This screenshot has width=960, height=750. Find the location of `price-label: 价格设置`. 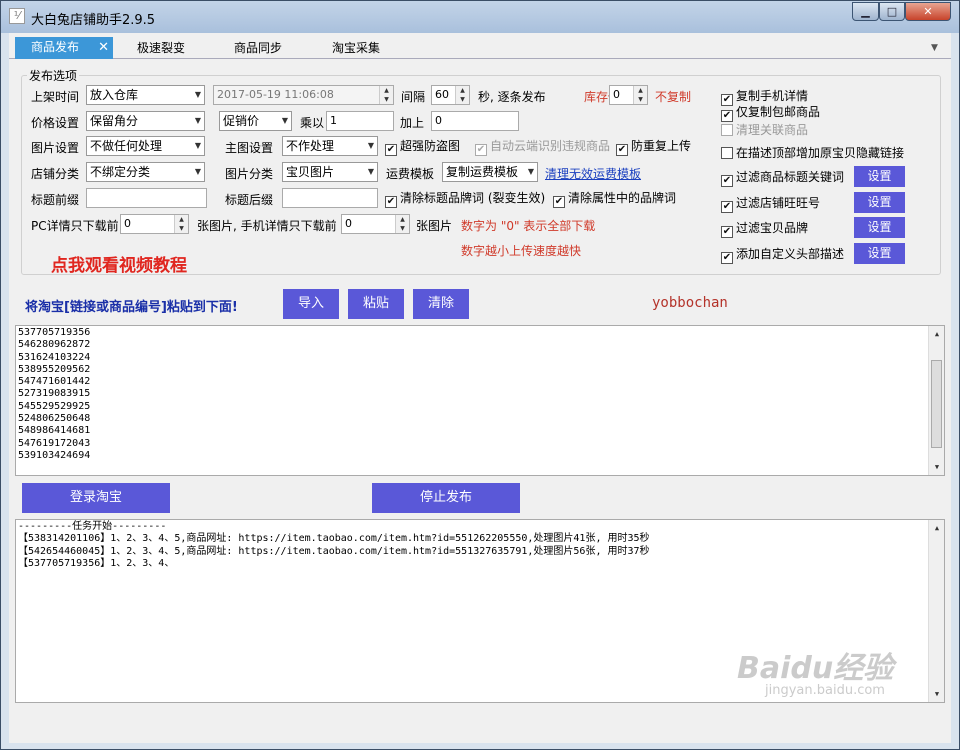

price-label: 价格设置 is located at coordinates (55, 123).